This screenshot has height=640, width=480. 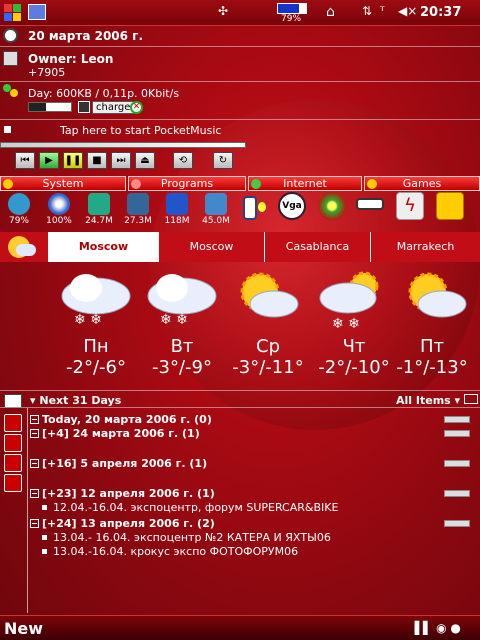 I want to click on agenda-sidebar, so click(x=14, y=499).